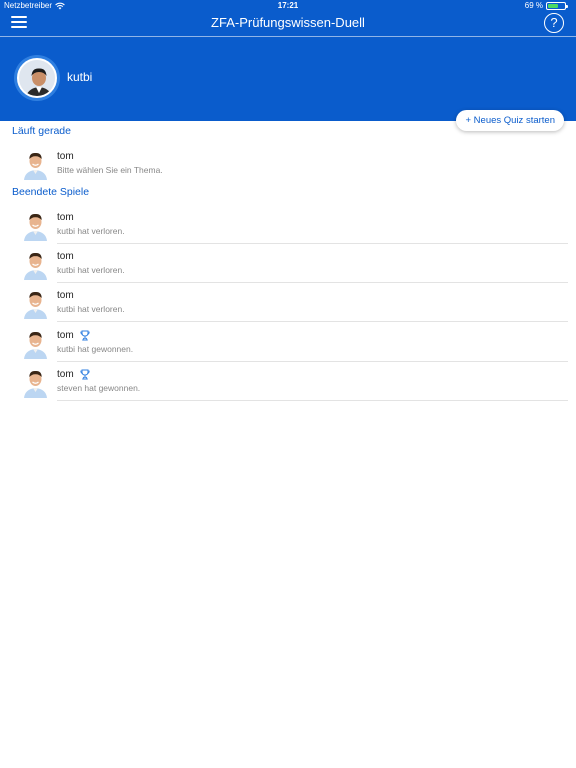 The height and width of the screenshot is (768, 576). Describe the element at coordinates (312, 400) in the screenshot. I see `row-divider` at that location.